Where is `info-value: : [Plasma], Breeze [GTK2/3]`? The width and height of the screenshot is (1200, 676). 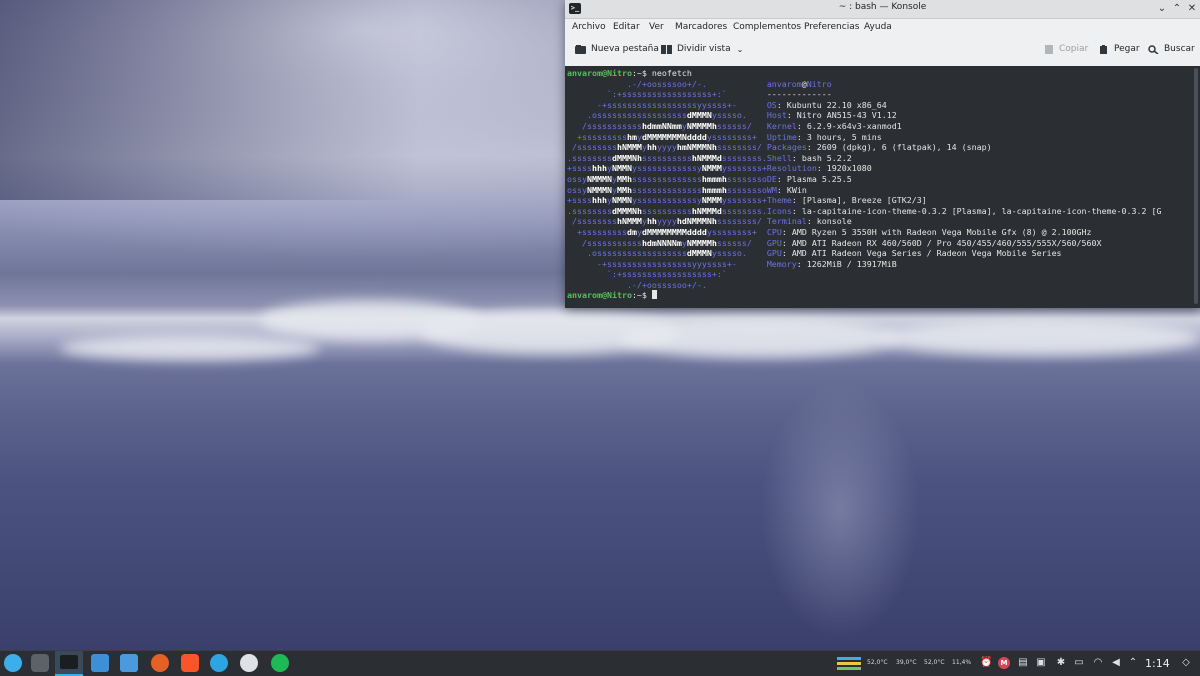
info-value: : [Plasma], Breeze [GTK2/3] is located at coordinates (859, 200).